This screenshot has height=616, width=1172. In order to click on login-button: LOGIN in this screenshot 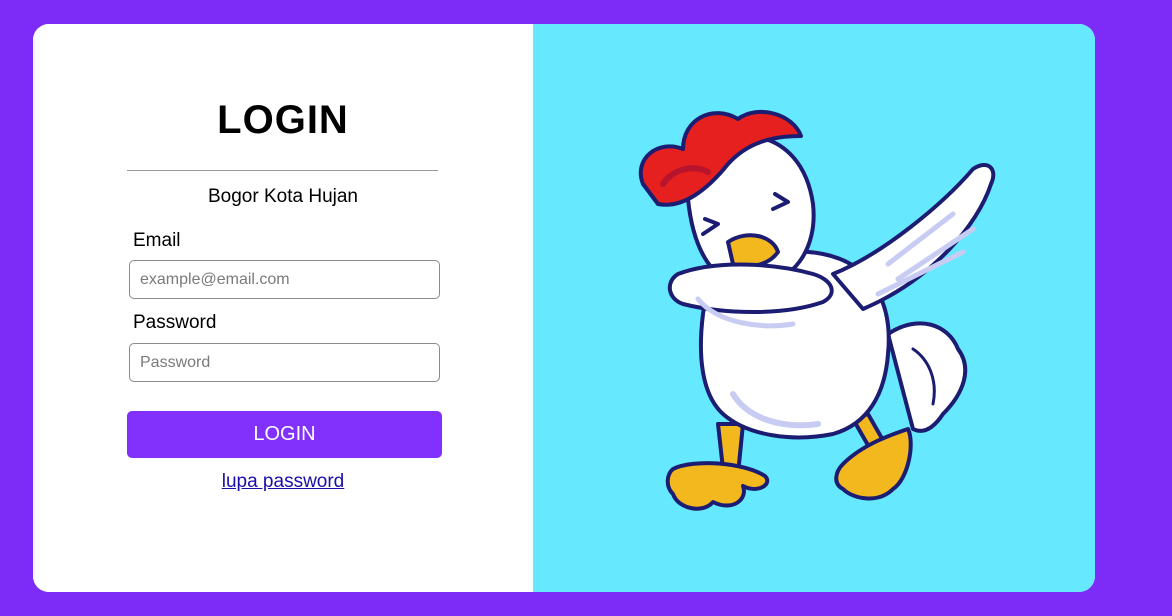, I will do `click(284, 434)`.